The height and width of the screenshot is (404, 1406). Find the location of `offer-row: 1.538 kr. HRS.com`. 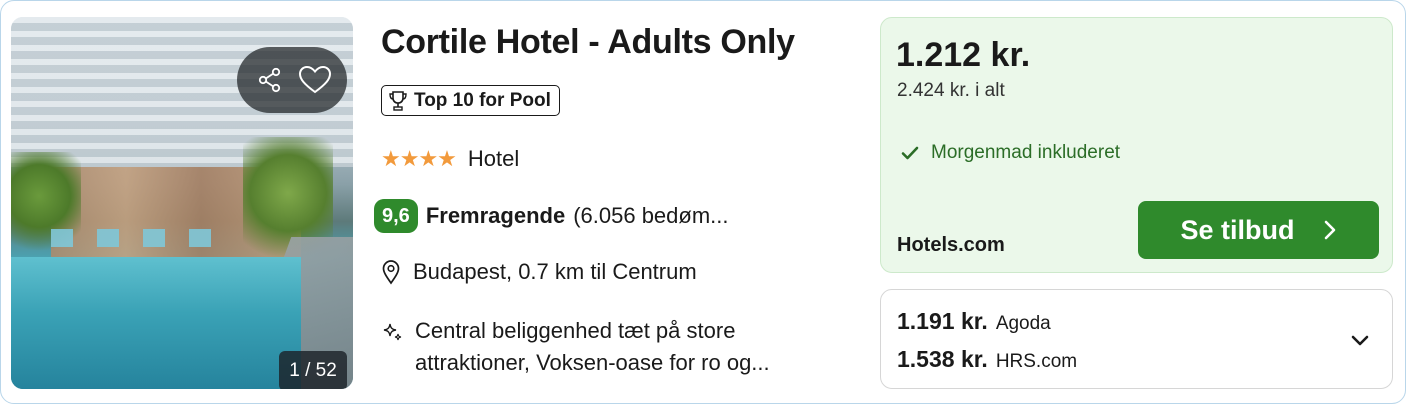

offer-row: 1.538 kr. HRS.com is located at coordinates (987, 359).